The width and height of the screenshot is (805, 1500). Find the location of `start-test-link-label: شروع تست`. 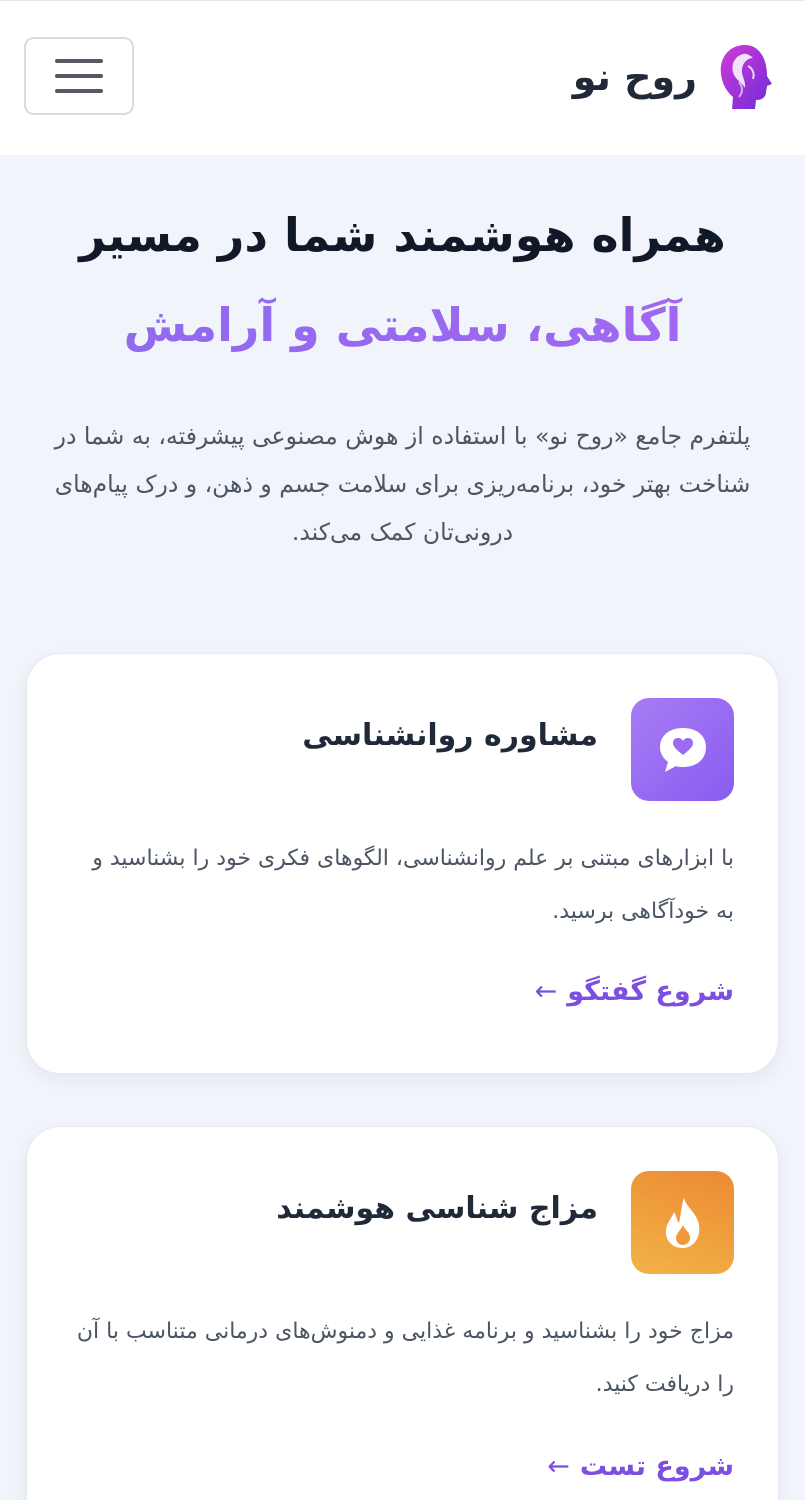

start-test-link-label: شروع تست is located at coordinates (656, 1466).